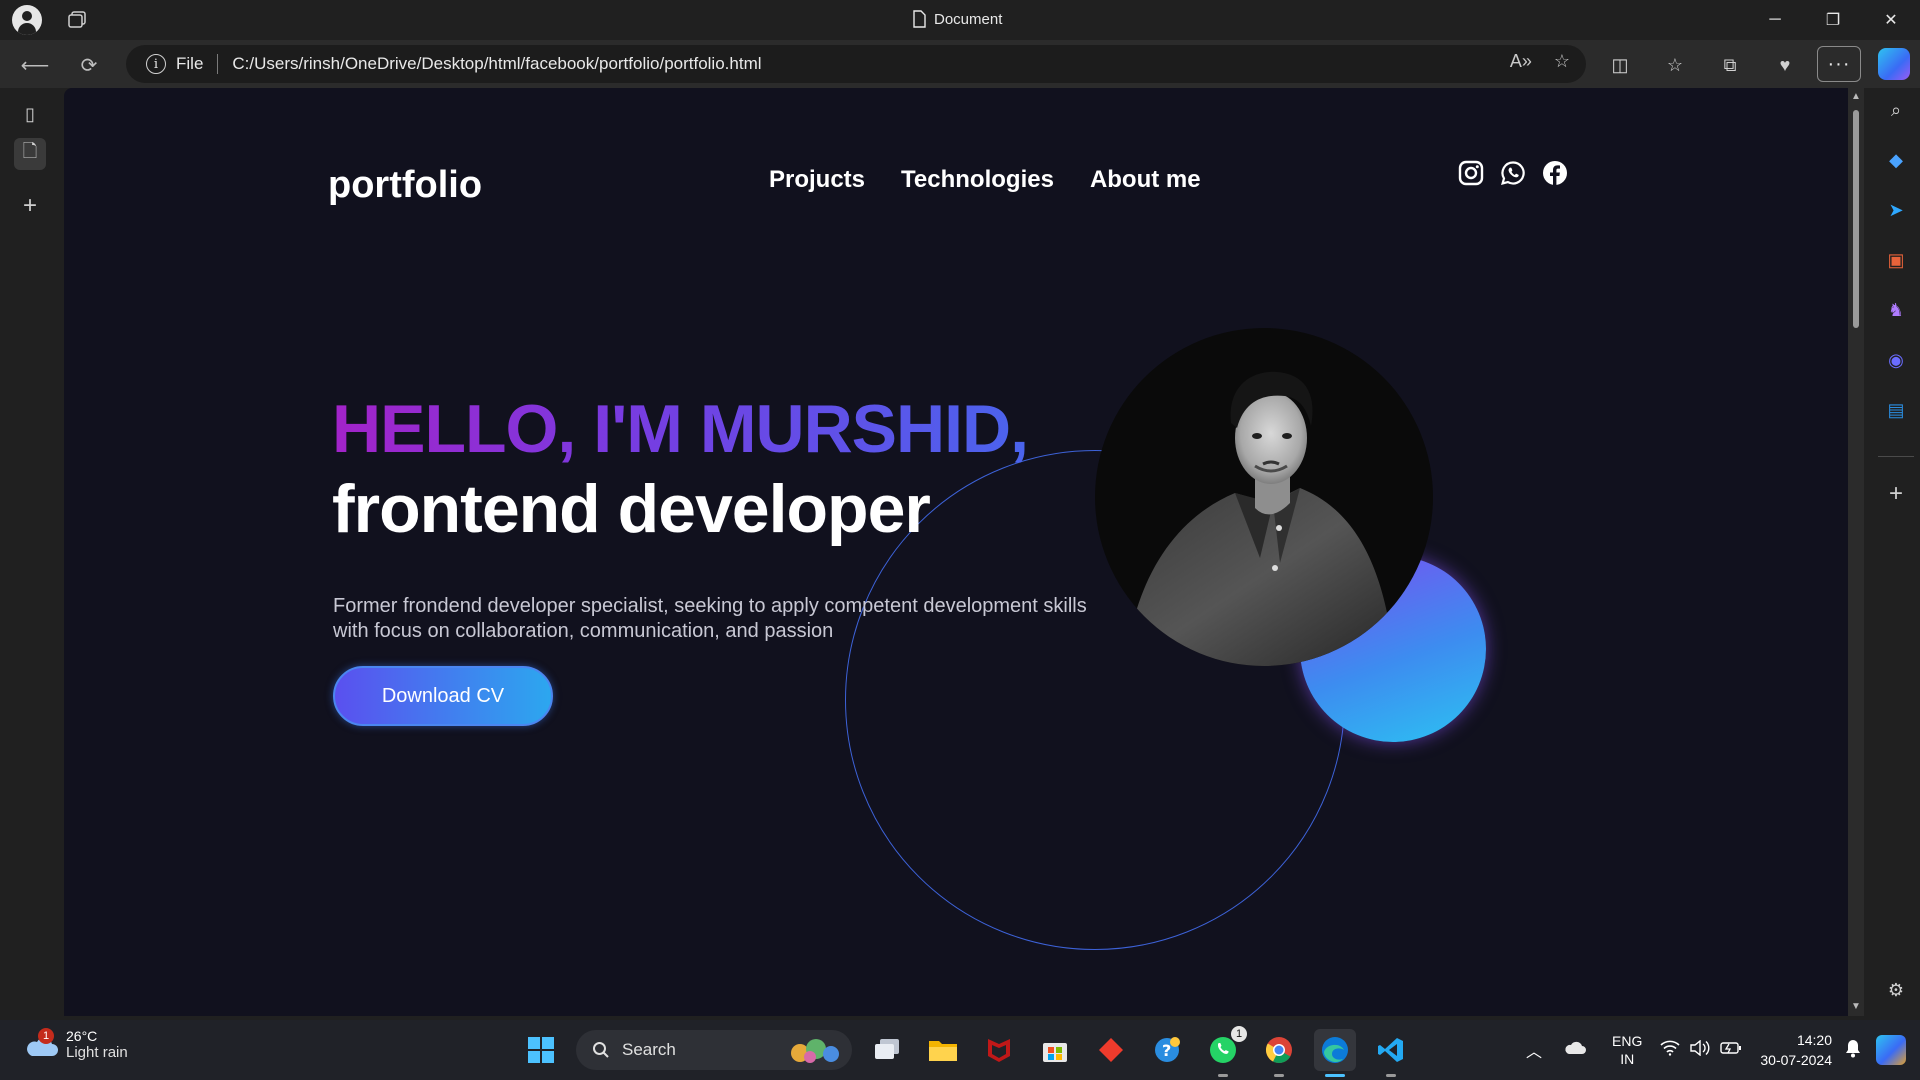 The image size is (1920, 1080). Describe the element at coordinates (1335, 1053) in the screenshot. I see `edge-icon` at that location.